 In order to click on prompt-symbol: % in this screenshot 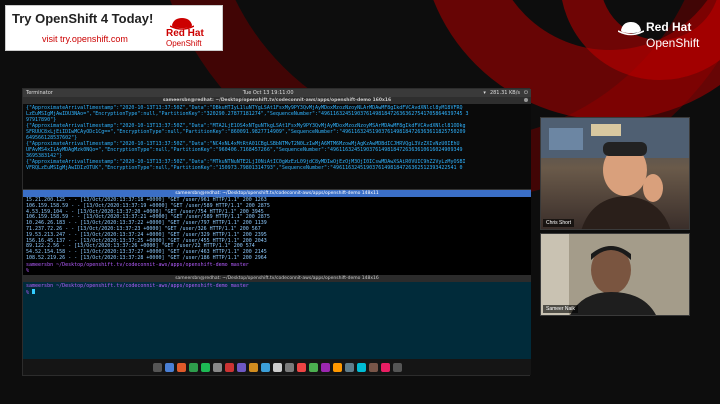, I will do `click(28, 270)`.